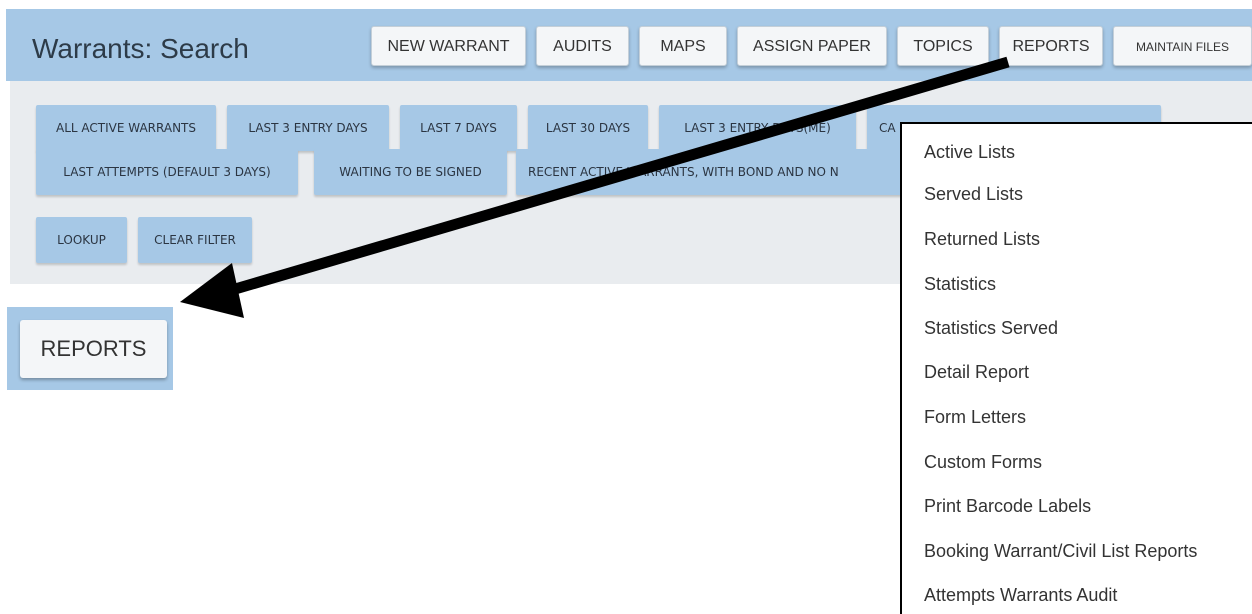 The image size is (1252, 614). Describe the element at coordinates (140, 48) in the screenshot. I see `page-title: Warrants: Search` at that location.